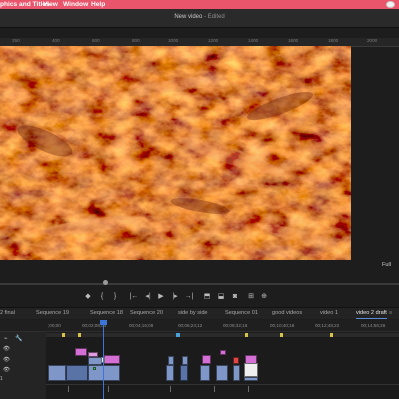 The image size is (399, 399). What do you see at coordinates (222, 335) in the screenshot?
I see `marker-strip` at bounding box center [222, 335].